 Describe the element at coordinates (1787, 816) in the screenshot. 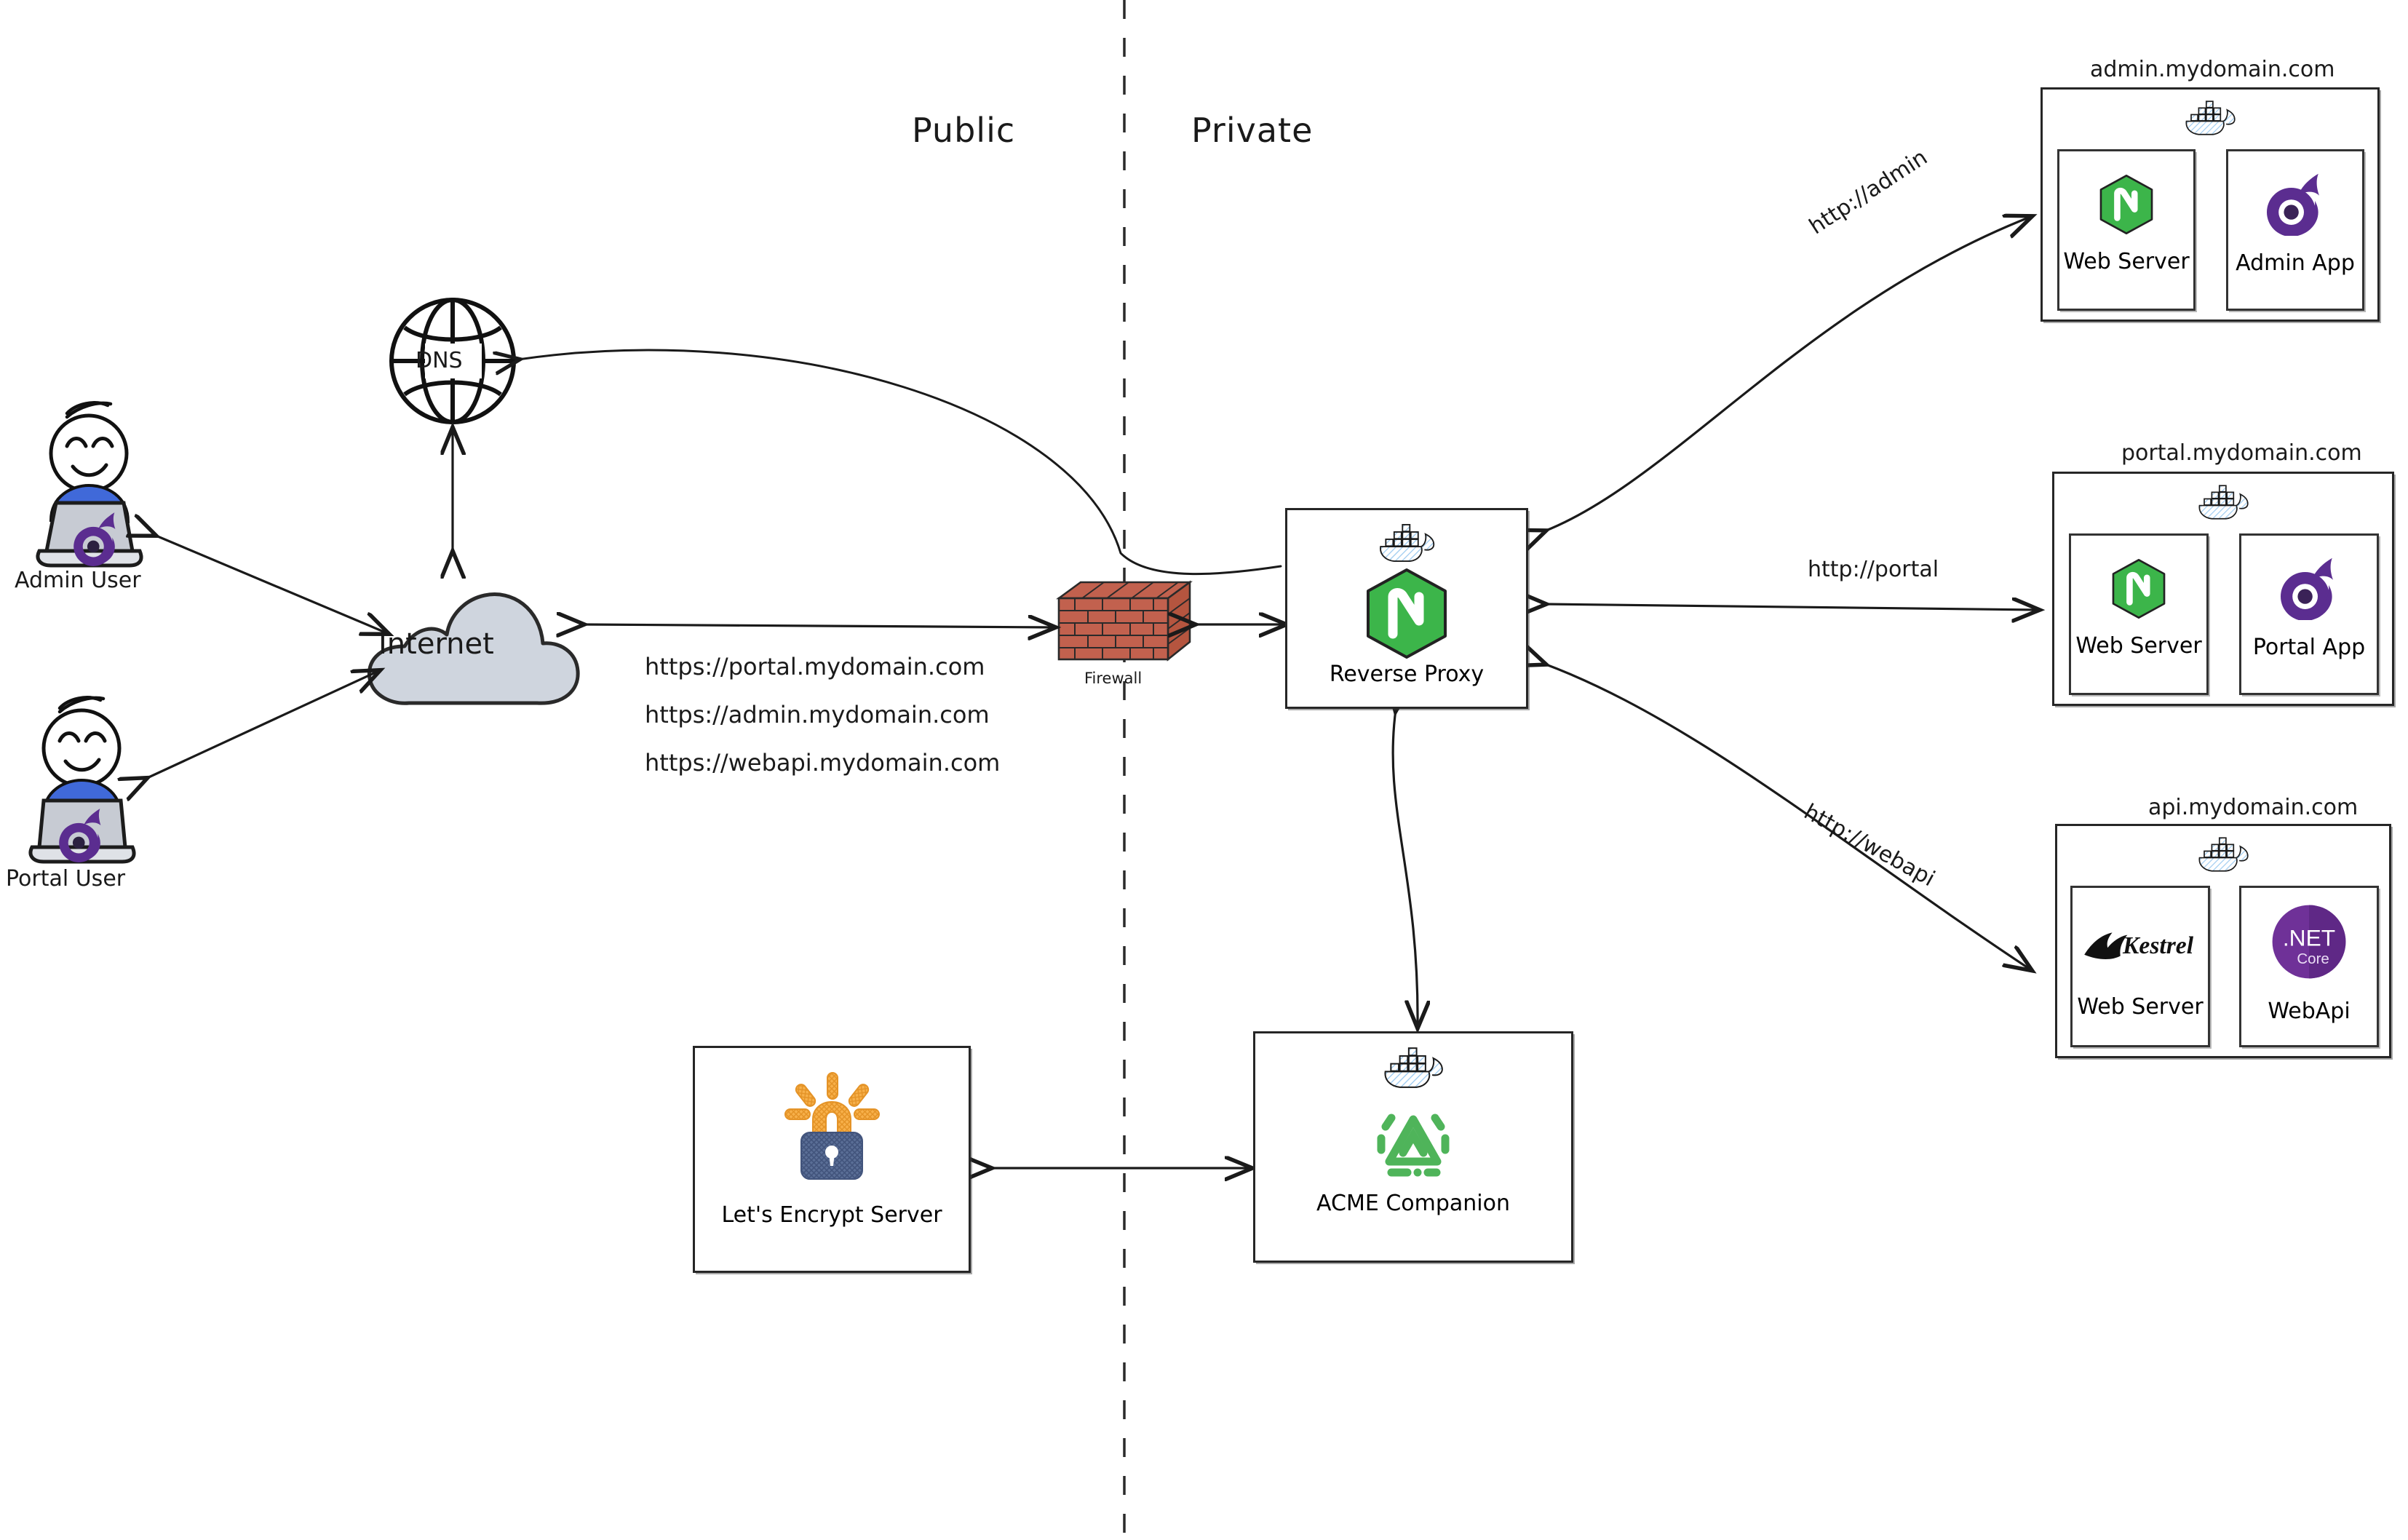

I see `edge-proxy-api` at that location.